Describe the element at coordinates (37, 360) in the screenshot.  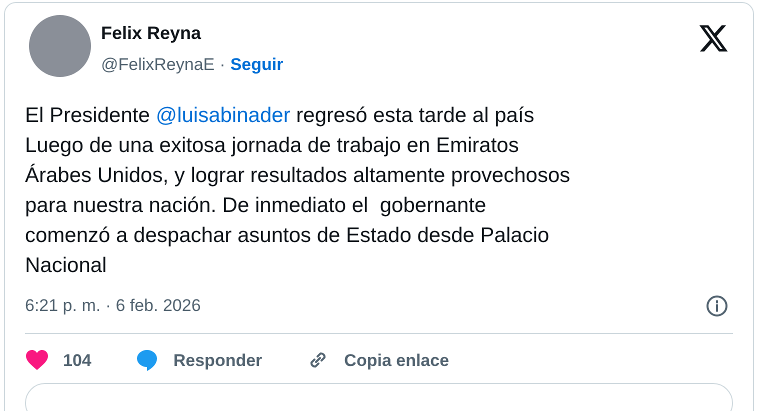
I see `heart-icon` at that location.